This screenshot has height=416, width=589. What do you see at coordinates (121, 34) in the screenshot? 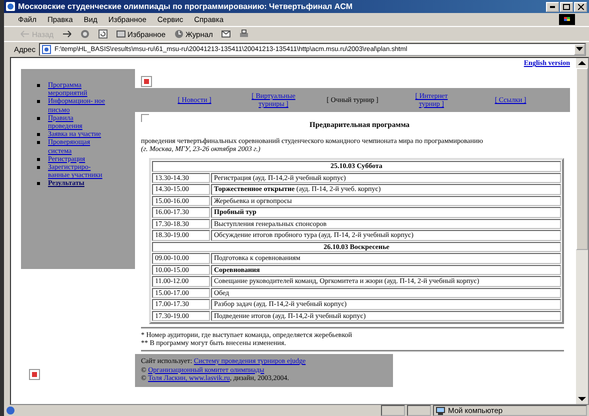
I see `favorites-icon` at bounding box center [121, 34].